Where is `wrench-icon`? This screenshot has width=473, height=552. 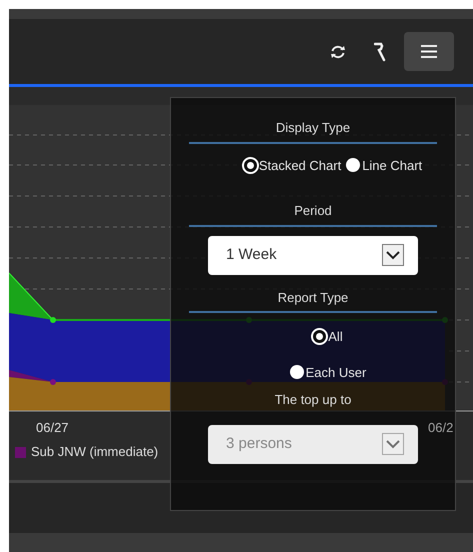 wrench-icon is located at coordinates (380, 52).